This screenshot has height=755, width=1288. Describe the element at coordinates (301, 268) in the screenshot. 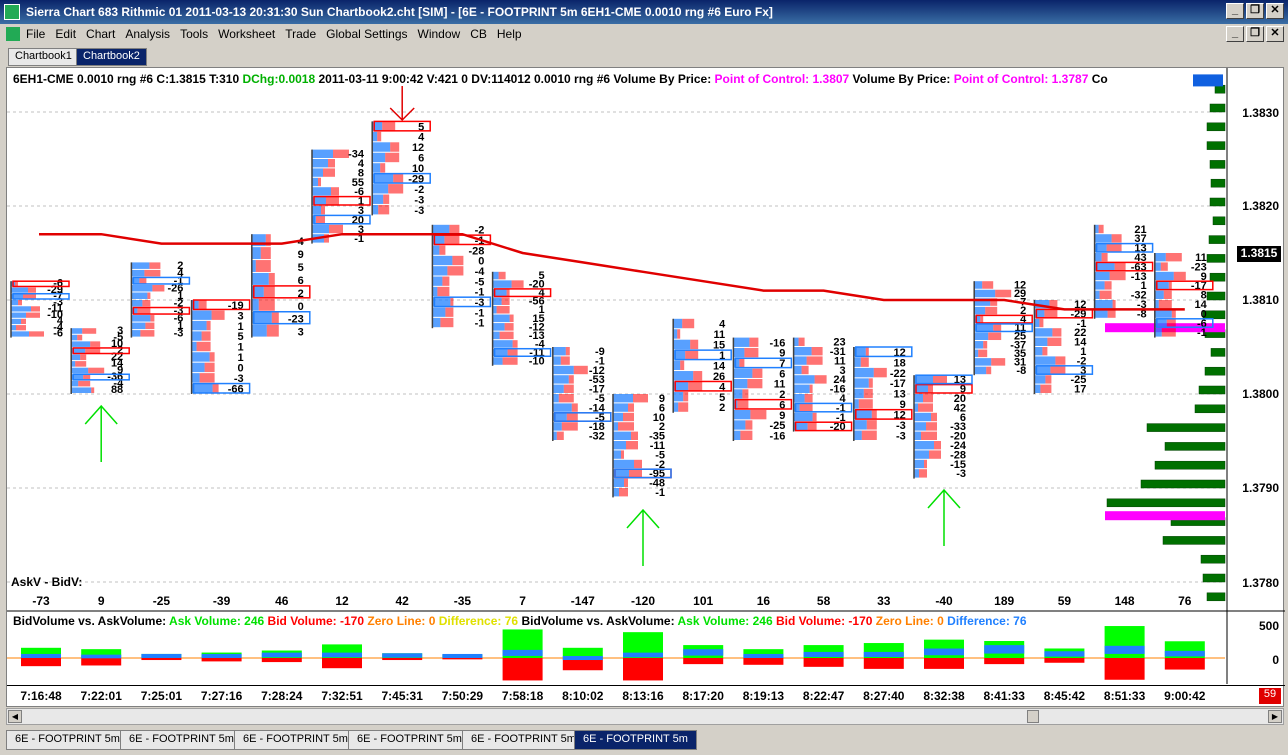

I see `footprint-cell-value: 5` at that location.